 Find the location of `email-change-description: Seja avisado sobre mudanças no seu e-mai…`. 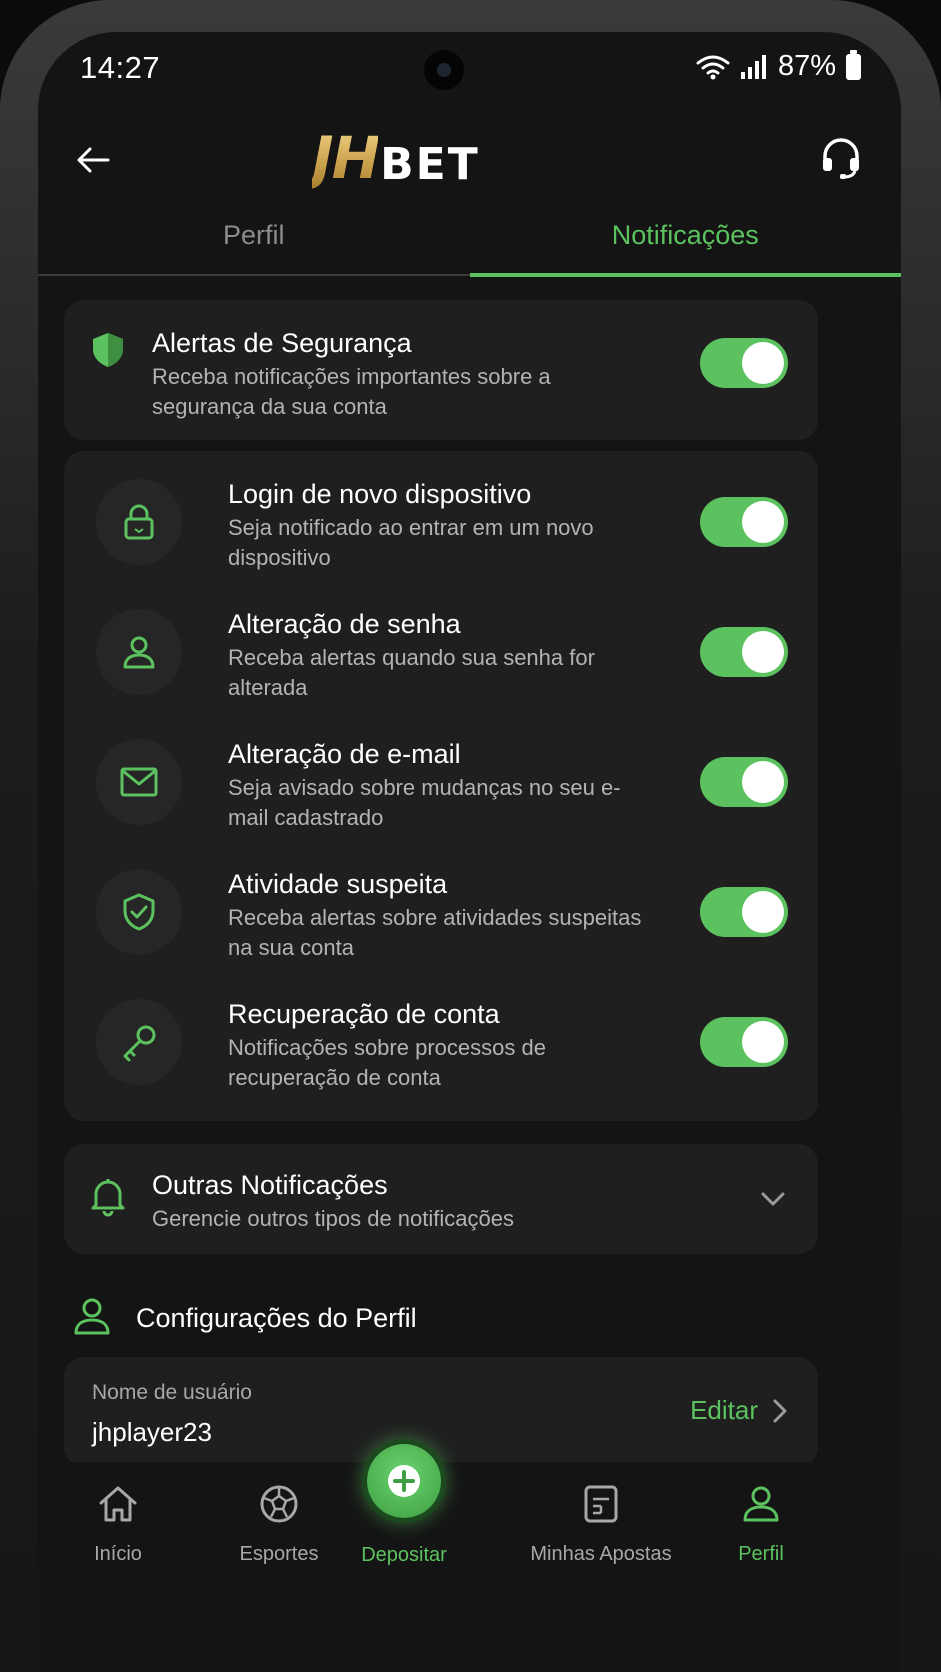

email-change-description: Seja avisado sobre mudanças no seu e-mai… is located at coordinates (424, 802).